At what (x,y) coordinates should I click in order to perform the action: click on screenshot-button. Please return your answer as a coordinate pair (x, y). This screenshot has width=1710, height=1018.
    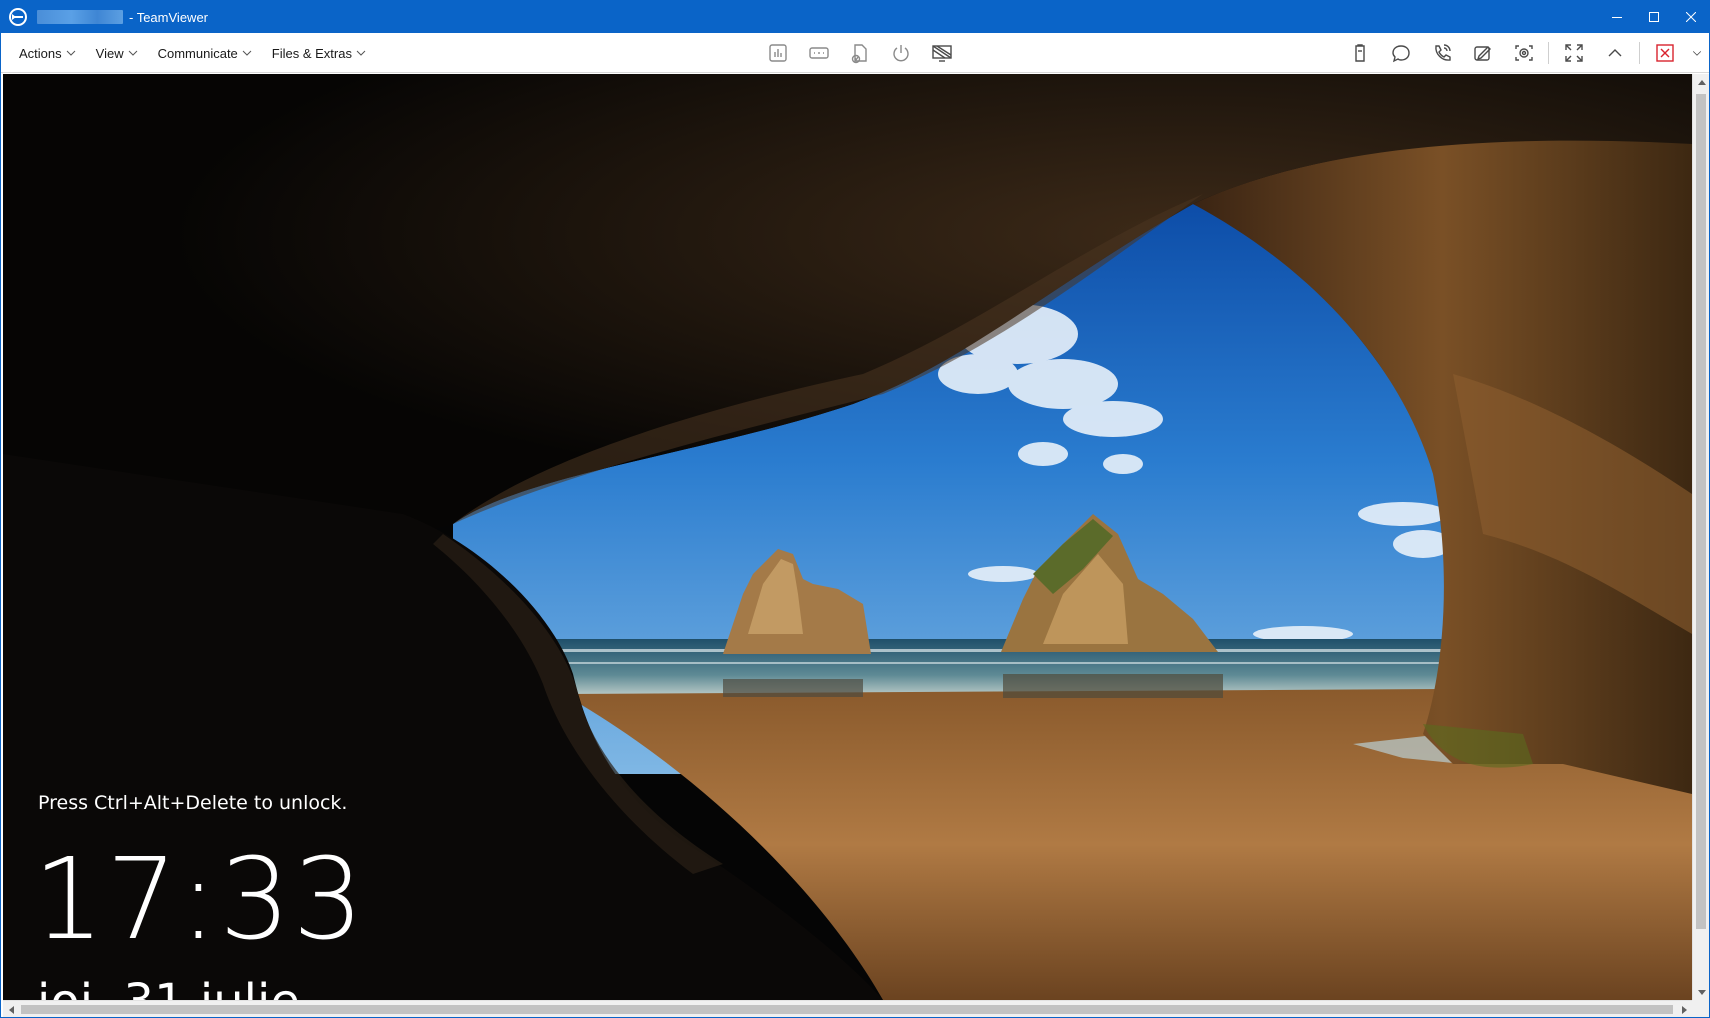
    Looking at the image, I should click on (1523, 53).